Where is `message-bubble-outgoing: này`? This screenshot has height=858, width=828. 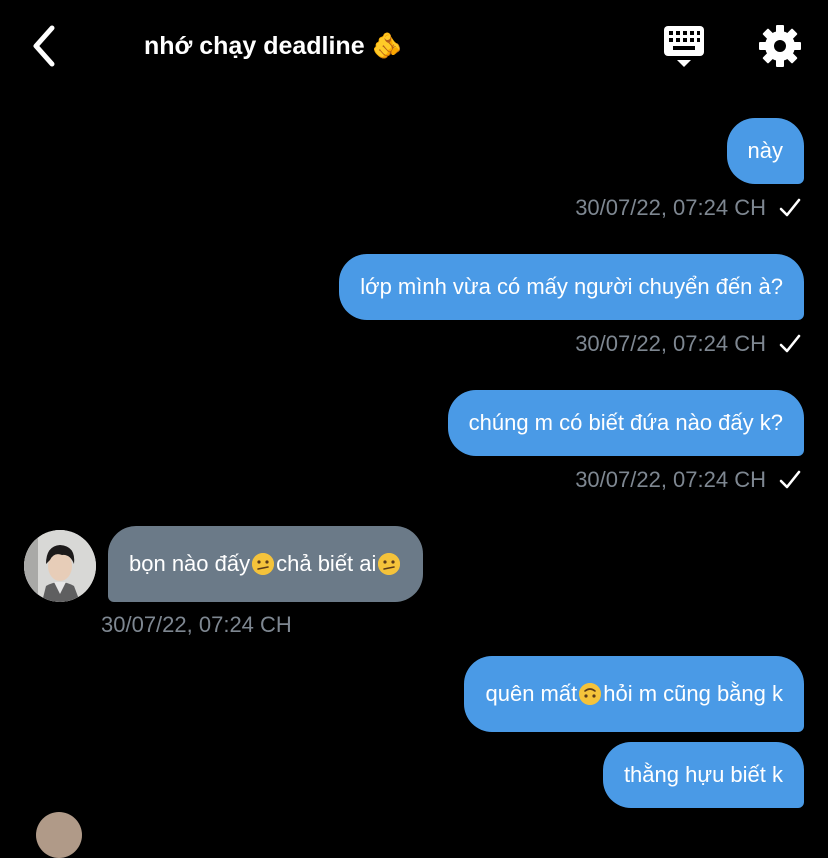 message-bubble-outgoing: này is located at coordinates (765, 151).